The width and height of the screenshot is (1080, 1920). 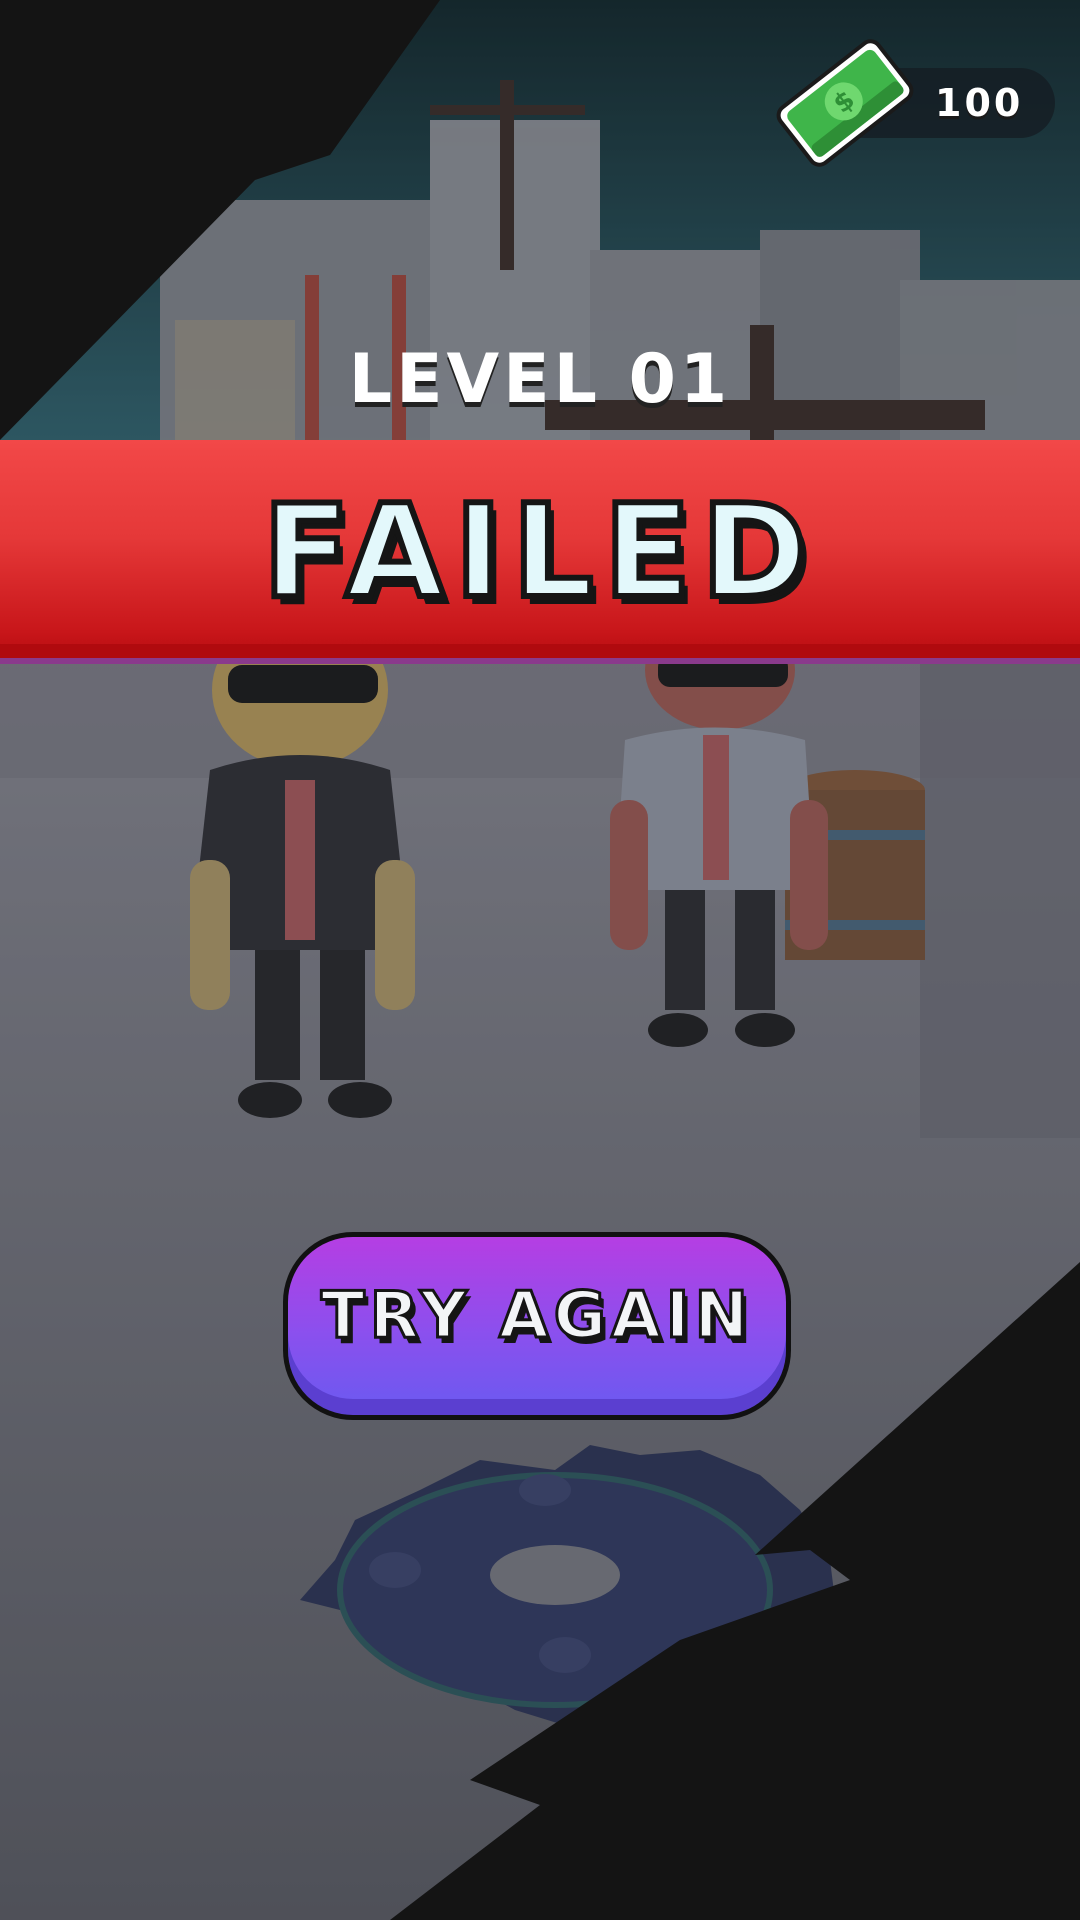 What do you see at coordinates (845, 103) in the screenshot?
I see `cash-bill-icon: $` at bounding box center [845, 103].